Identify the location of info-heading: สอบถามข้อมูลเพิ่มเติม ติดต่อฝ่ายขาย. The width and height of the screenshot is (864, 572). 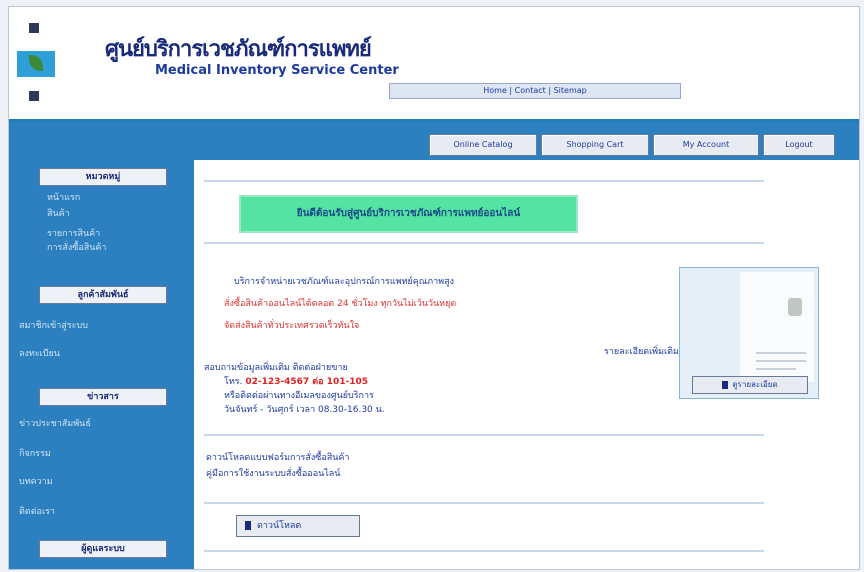
(276, 368).